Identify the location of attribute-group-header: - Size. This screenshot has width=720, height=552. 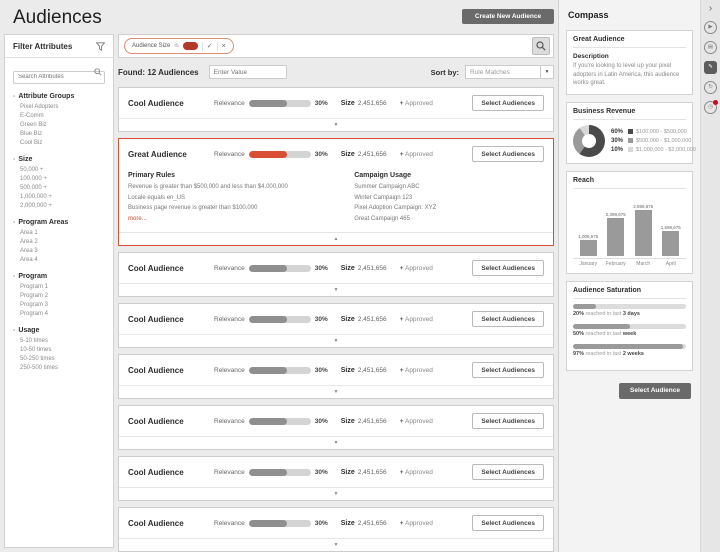
(59, 159).